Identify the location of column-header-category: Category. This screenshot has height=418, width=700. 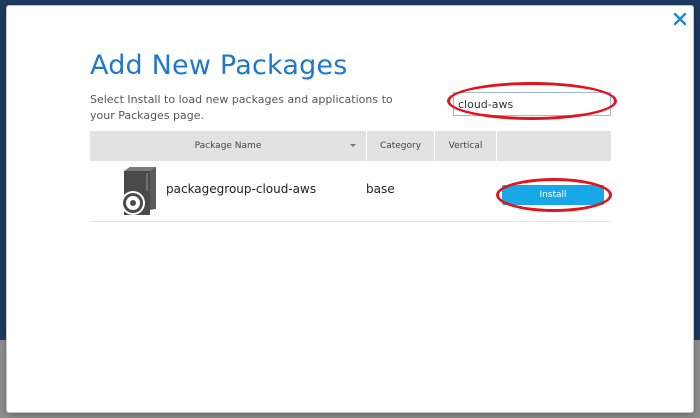
(400, 146).